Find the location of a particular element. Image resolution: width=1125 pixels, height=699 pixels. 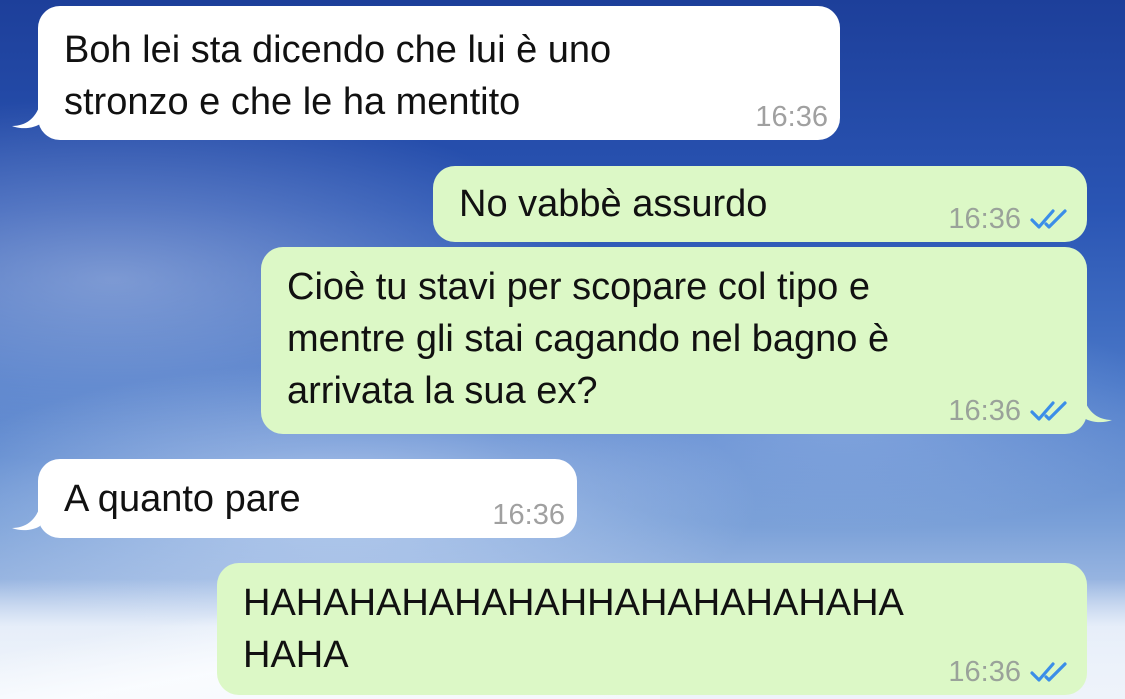

message-bubble-outgoing: No vabbè assurdo 16:36 is located at coordinates (760, 204).